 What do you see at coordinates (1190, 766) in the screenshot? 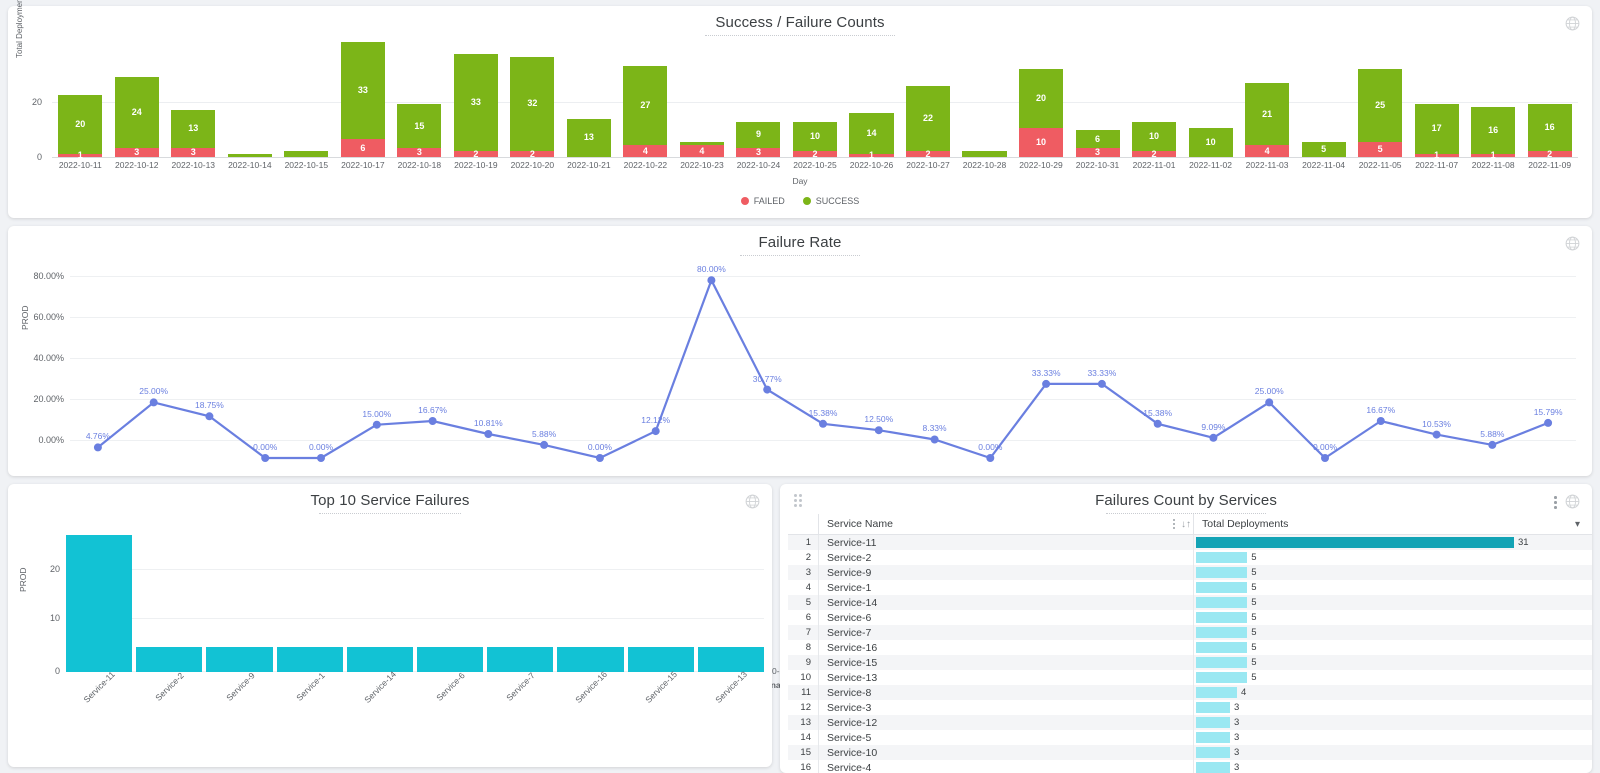
I see `table-row: 16 Service-4 3` at bounding box center [1190, 766].